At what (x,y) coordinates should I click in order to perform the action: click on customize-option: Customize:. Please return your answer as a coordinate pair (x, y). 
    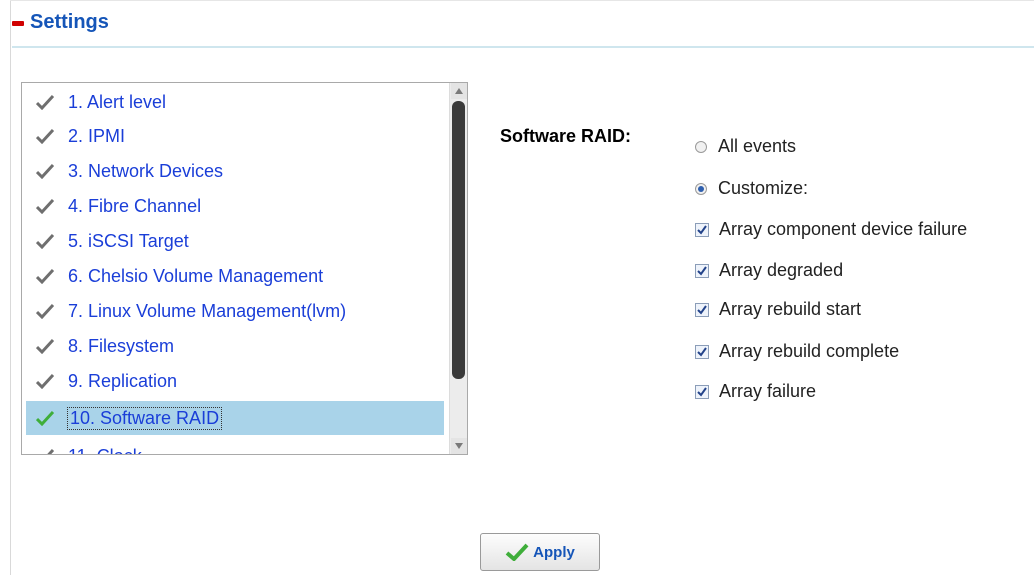
    Looking at the image, I should click on (751, 188).